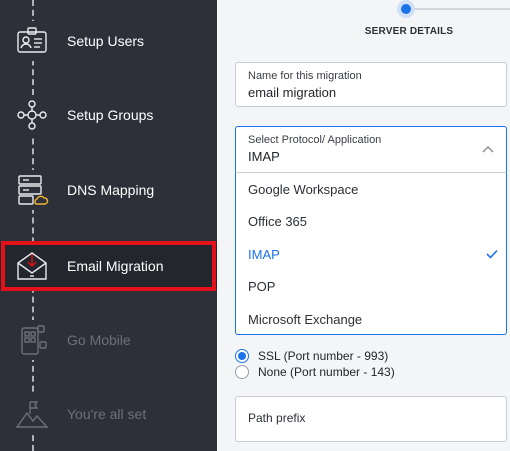 This screenshot has height=451, width=510. I want to click on protocol-option-label: Google Workspace, so click(303, 189).